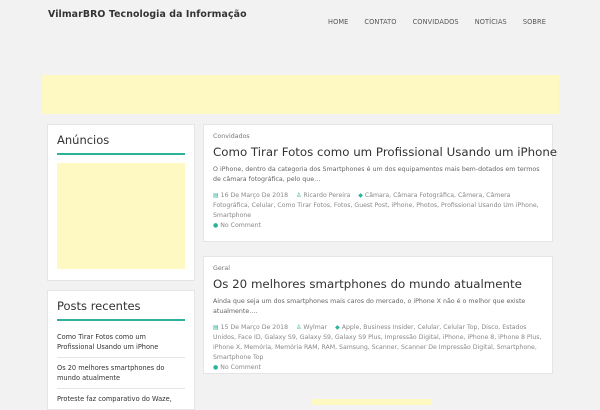 The height and width of the screenshot is (410, 600). I want to click on recent-post-link: Proteste faz comparativo do Waze,, so click(121, 399).